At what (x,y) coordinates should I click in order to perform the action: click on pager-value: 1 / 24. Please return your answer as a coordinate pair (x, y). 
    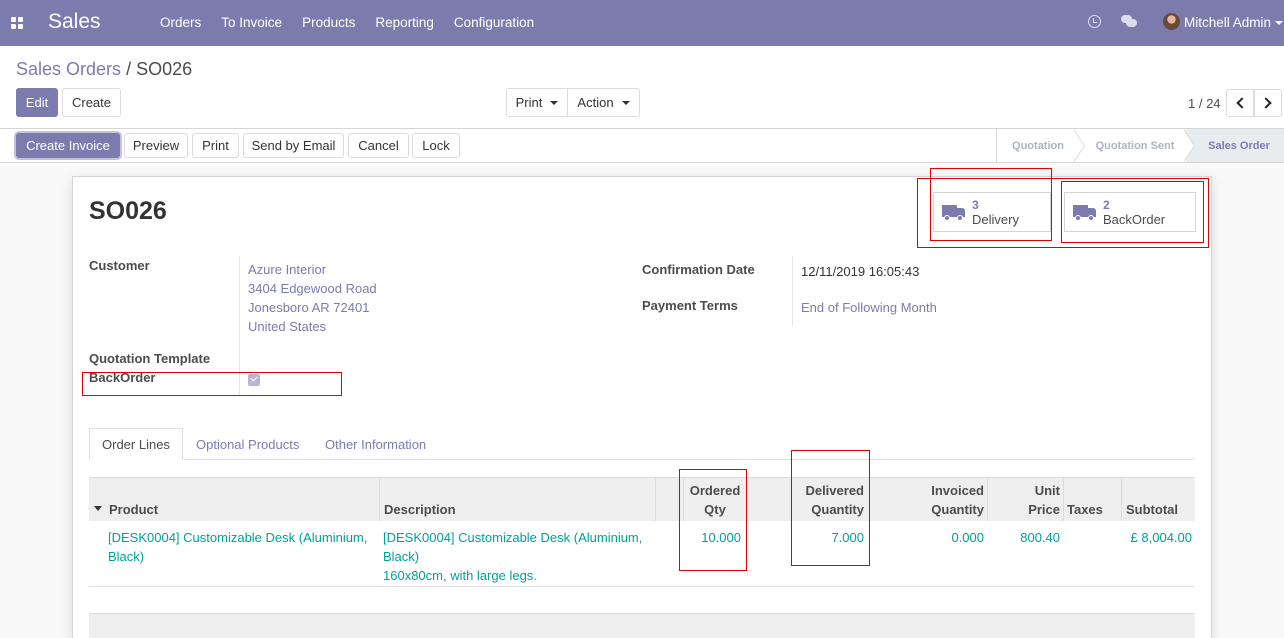
    Looking at the image, I should click on (1204, 103).